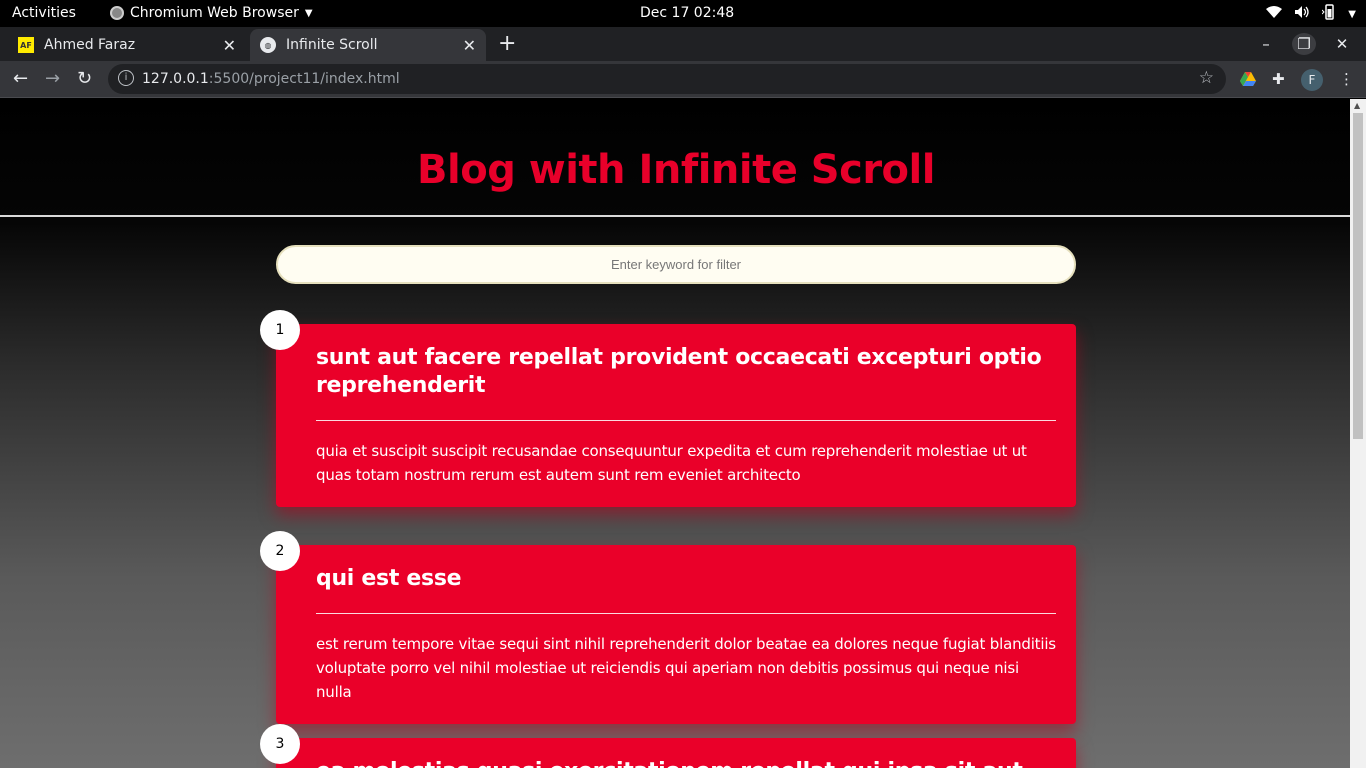  Describe the element at coordinates (389, 578) in the screenshot. I see `post-title: qui est esse` at that location.